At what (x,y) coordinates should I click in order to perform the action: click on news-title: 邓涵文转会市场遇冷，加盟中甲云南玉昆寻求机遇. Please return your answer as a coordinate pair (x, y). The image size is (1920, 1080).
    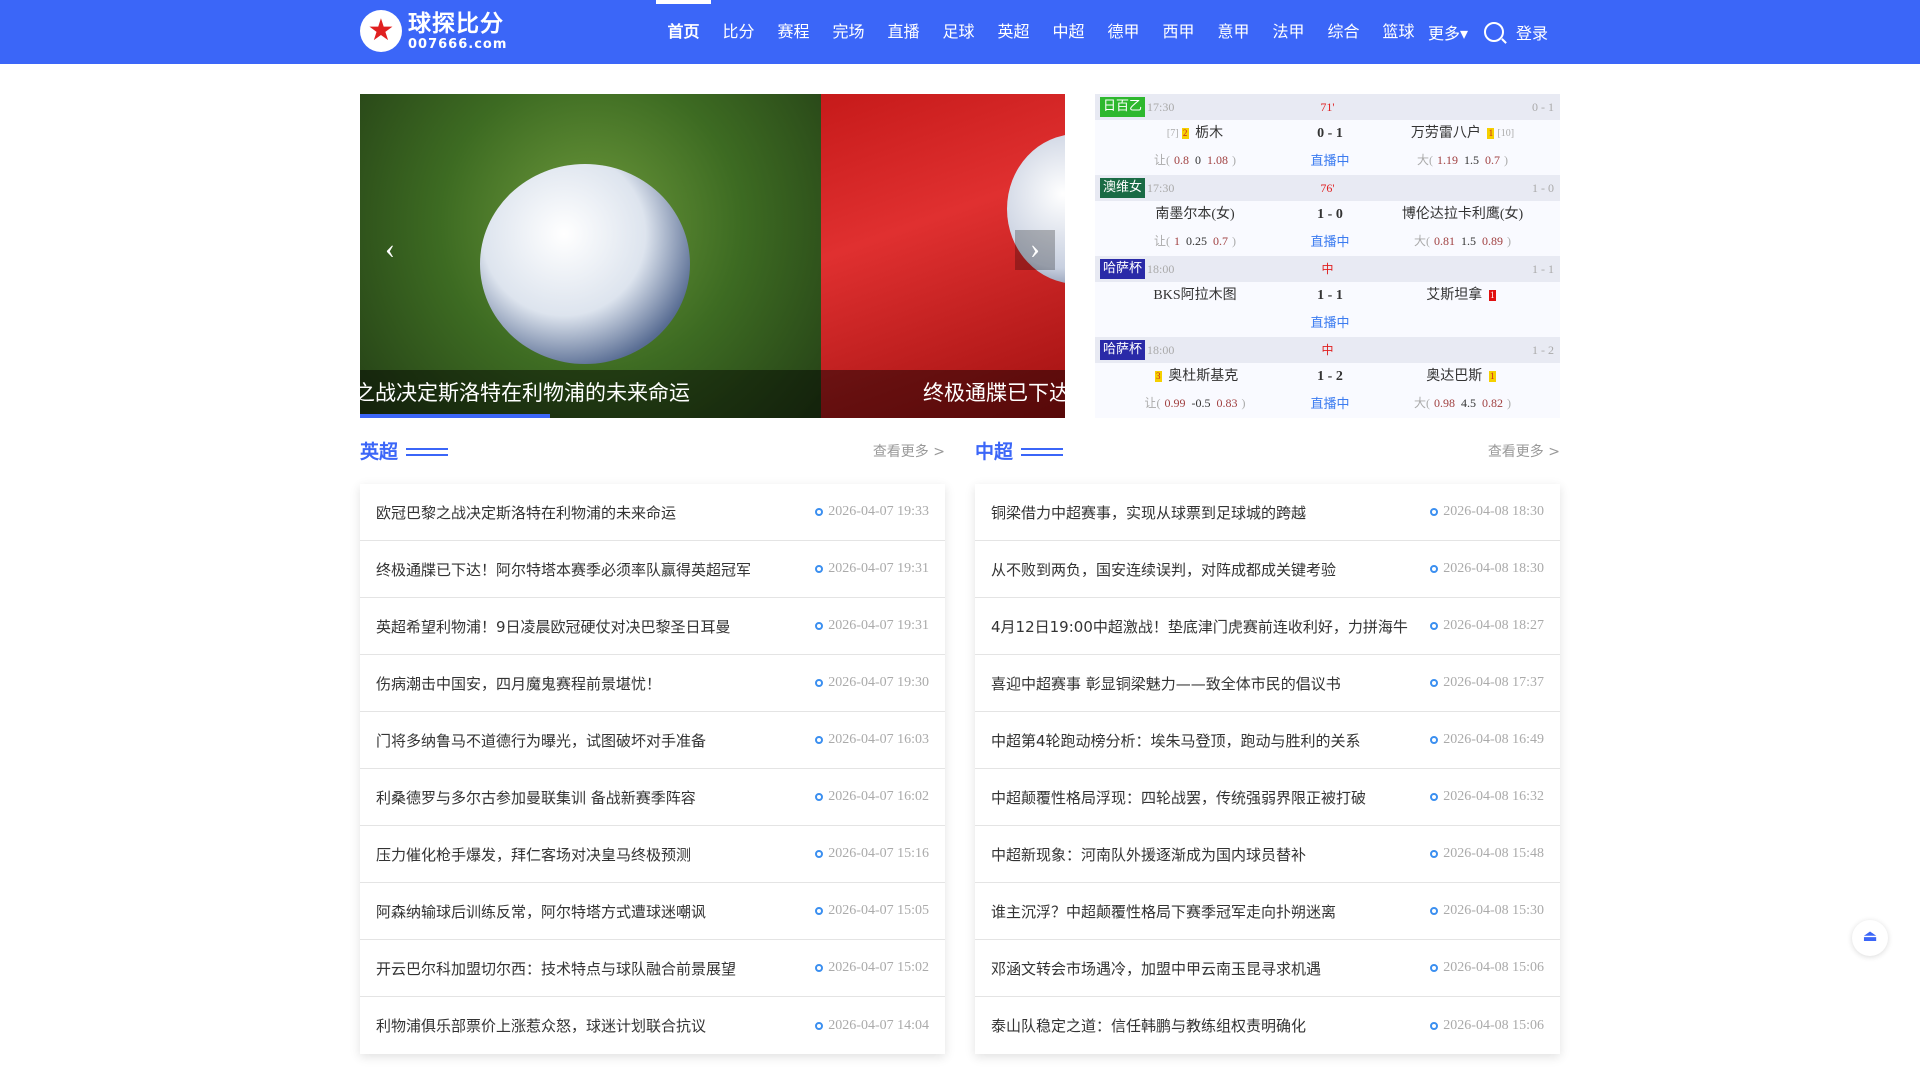
    Looking at the image, I should click on (1210, 968).